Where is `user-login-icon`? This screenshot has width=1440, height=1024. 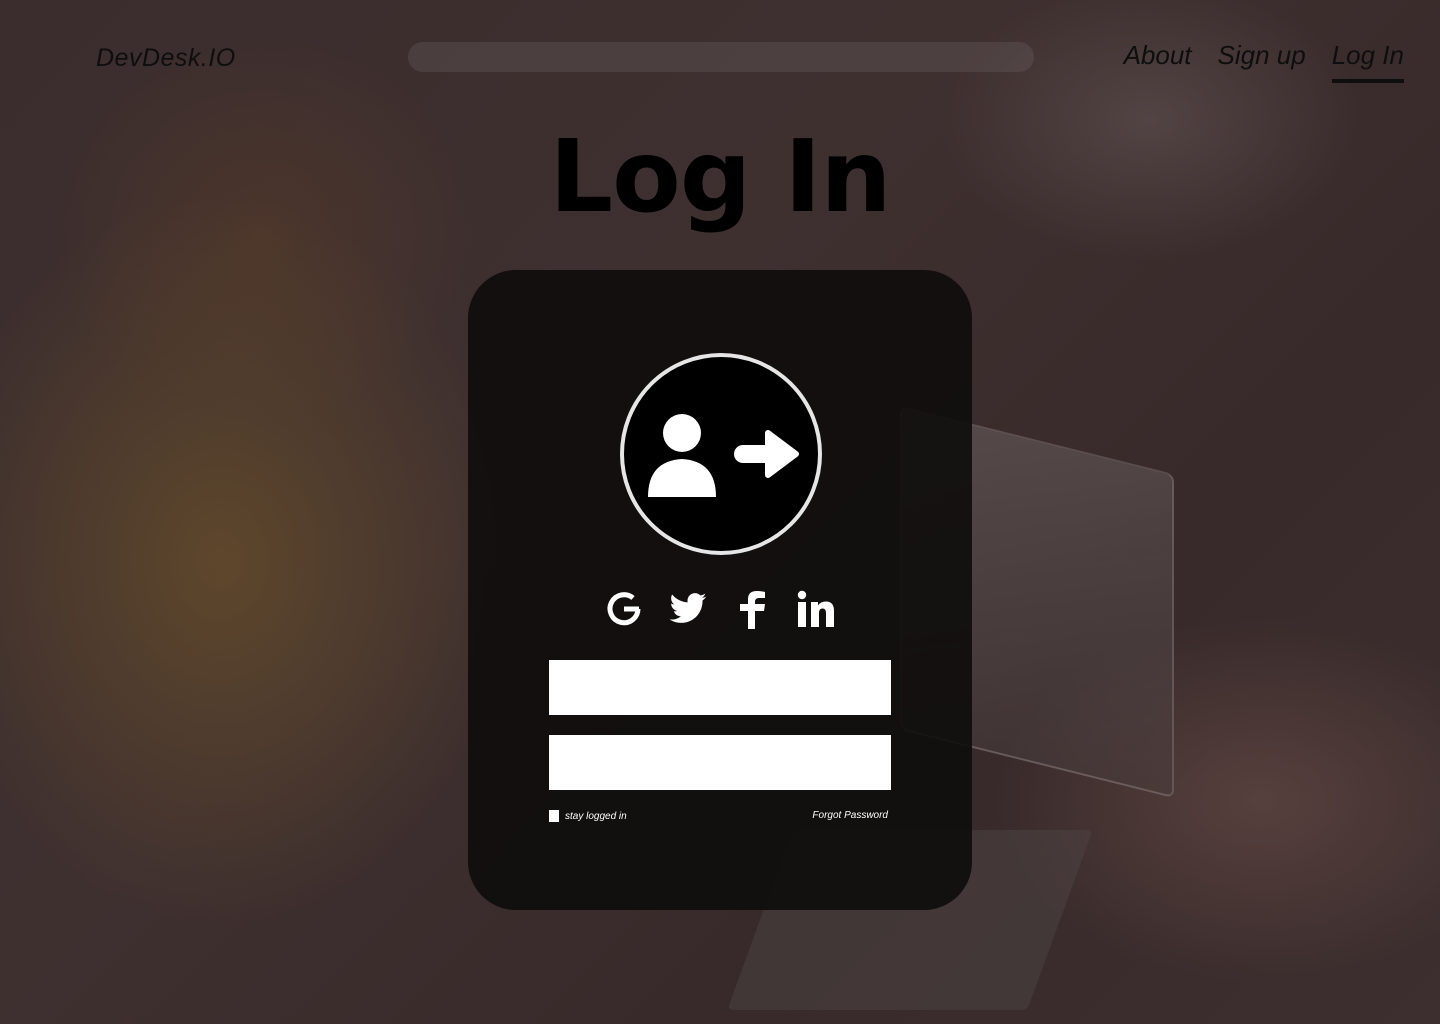
user-login-icon is located at coordinates (721, 454).